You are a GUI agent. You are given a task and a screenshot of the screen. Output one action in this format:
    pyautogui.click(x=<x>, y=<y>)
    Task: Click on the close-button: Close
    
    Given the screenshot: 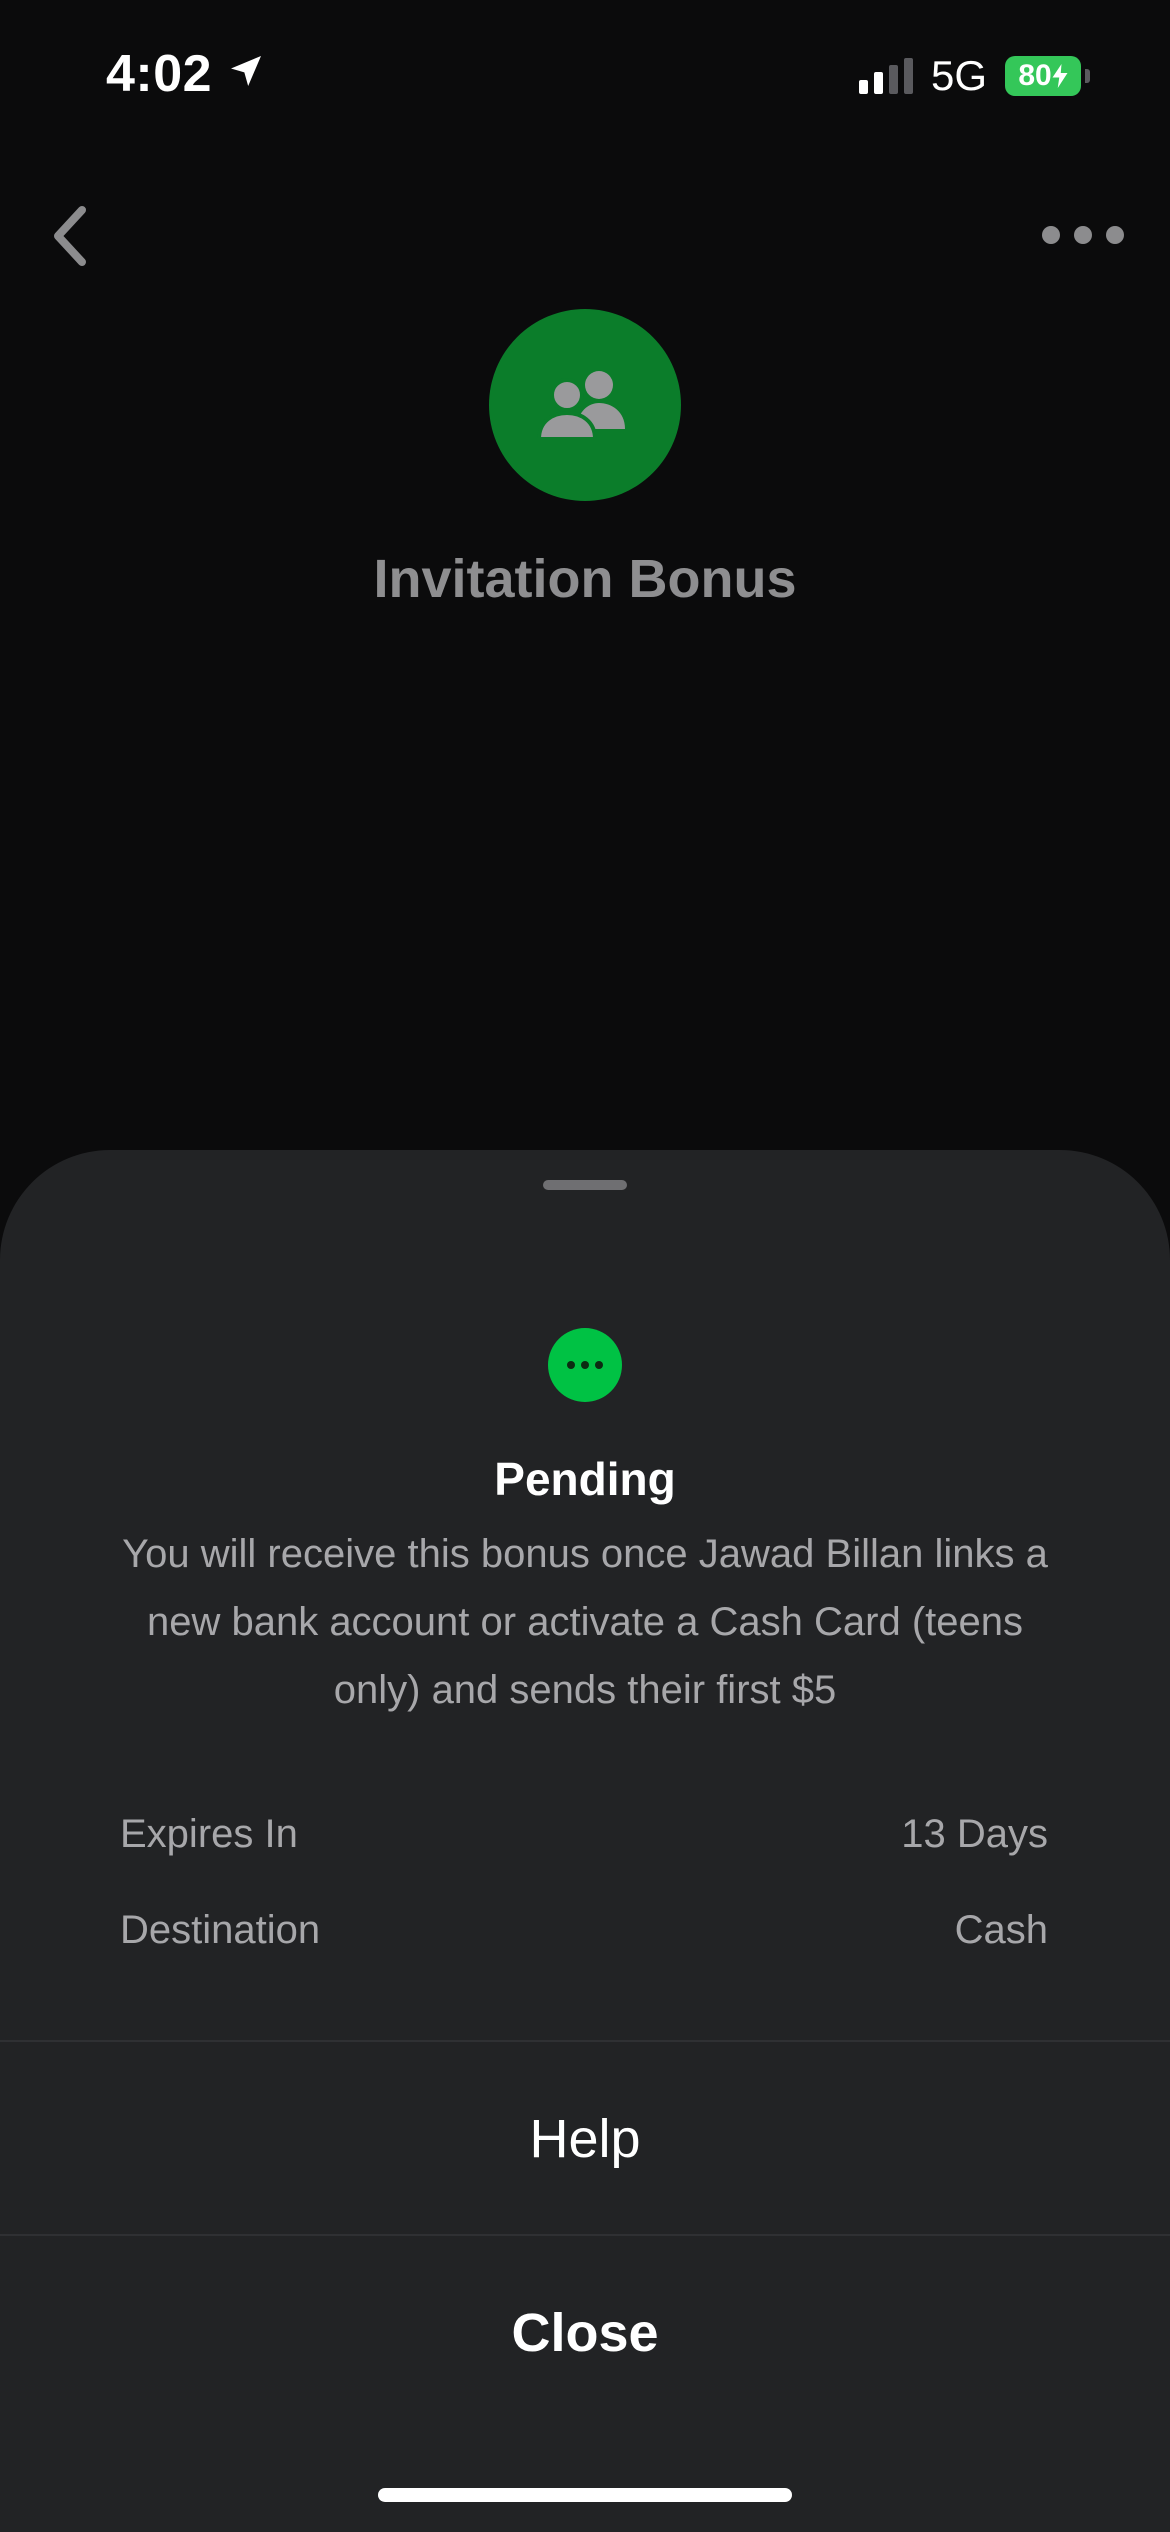 What is the action you would take?
    pyautogui.click(x=585, y=2333)
    